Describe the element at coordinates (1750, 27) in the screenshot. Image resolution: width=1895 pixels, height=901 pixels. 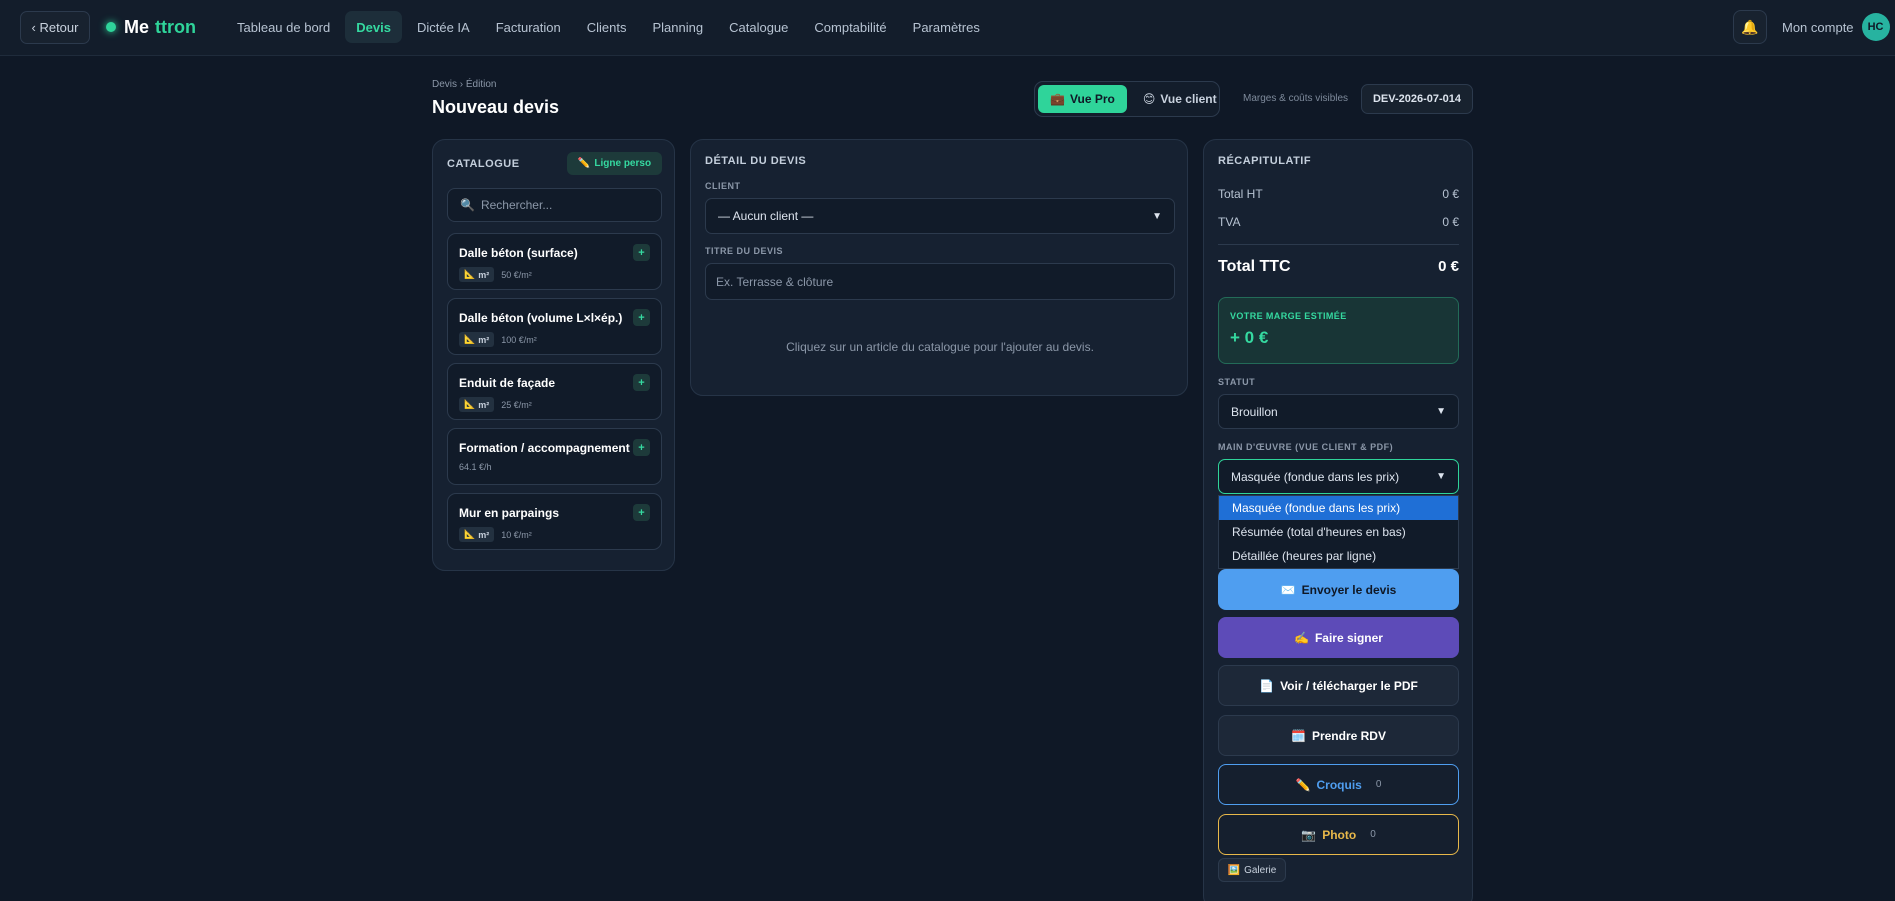
I see `notifications-button: 🔔` at that location.